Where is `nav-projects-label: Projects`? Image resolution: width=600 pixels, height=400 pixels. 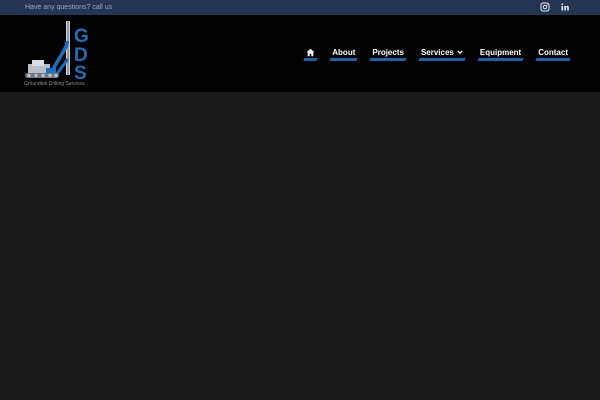 nav-projects-label: Projects is located at coordinates (388, 52).